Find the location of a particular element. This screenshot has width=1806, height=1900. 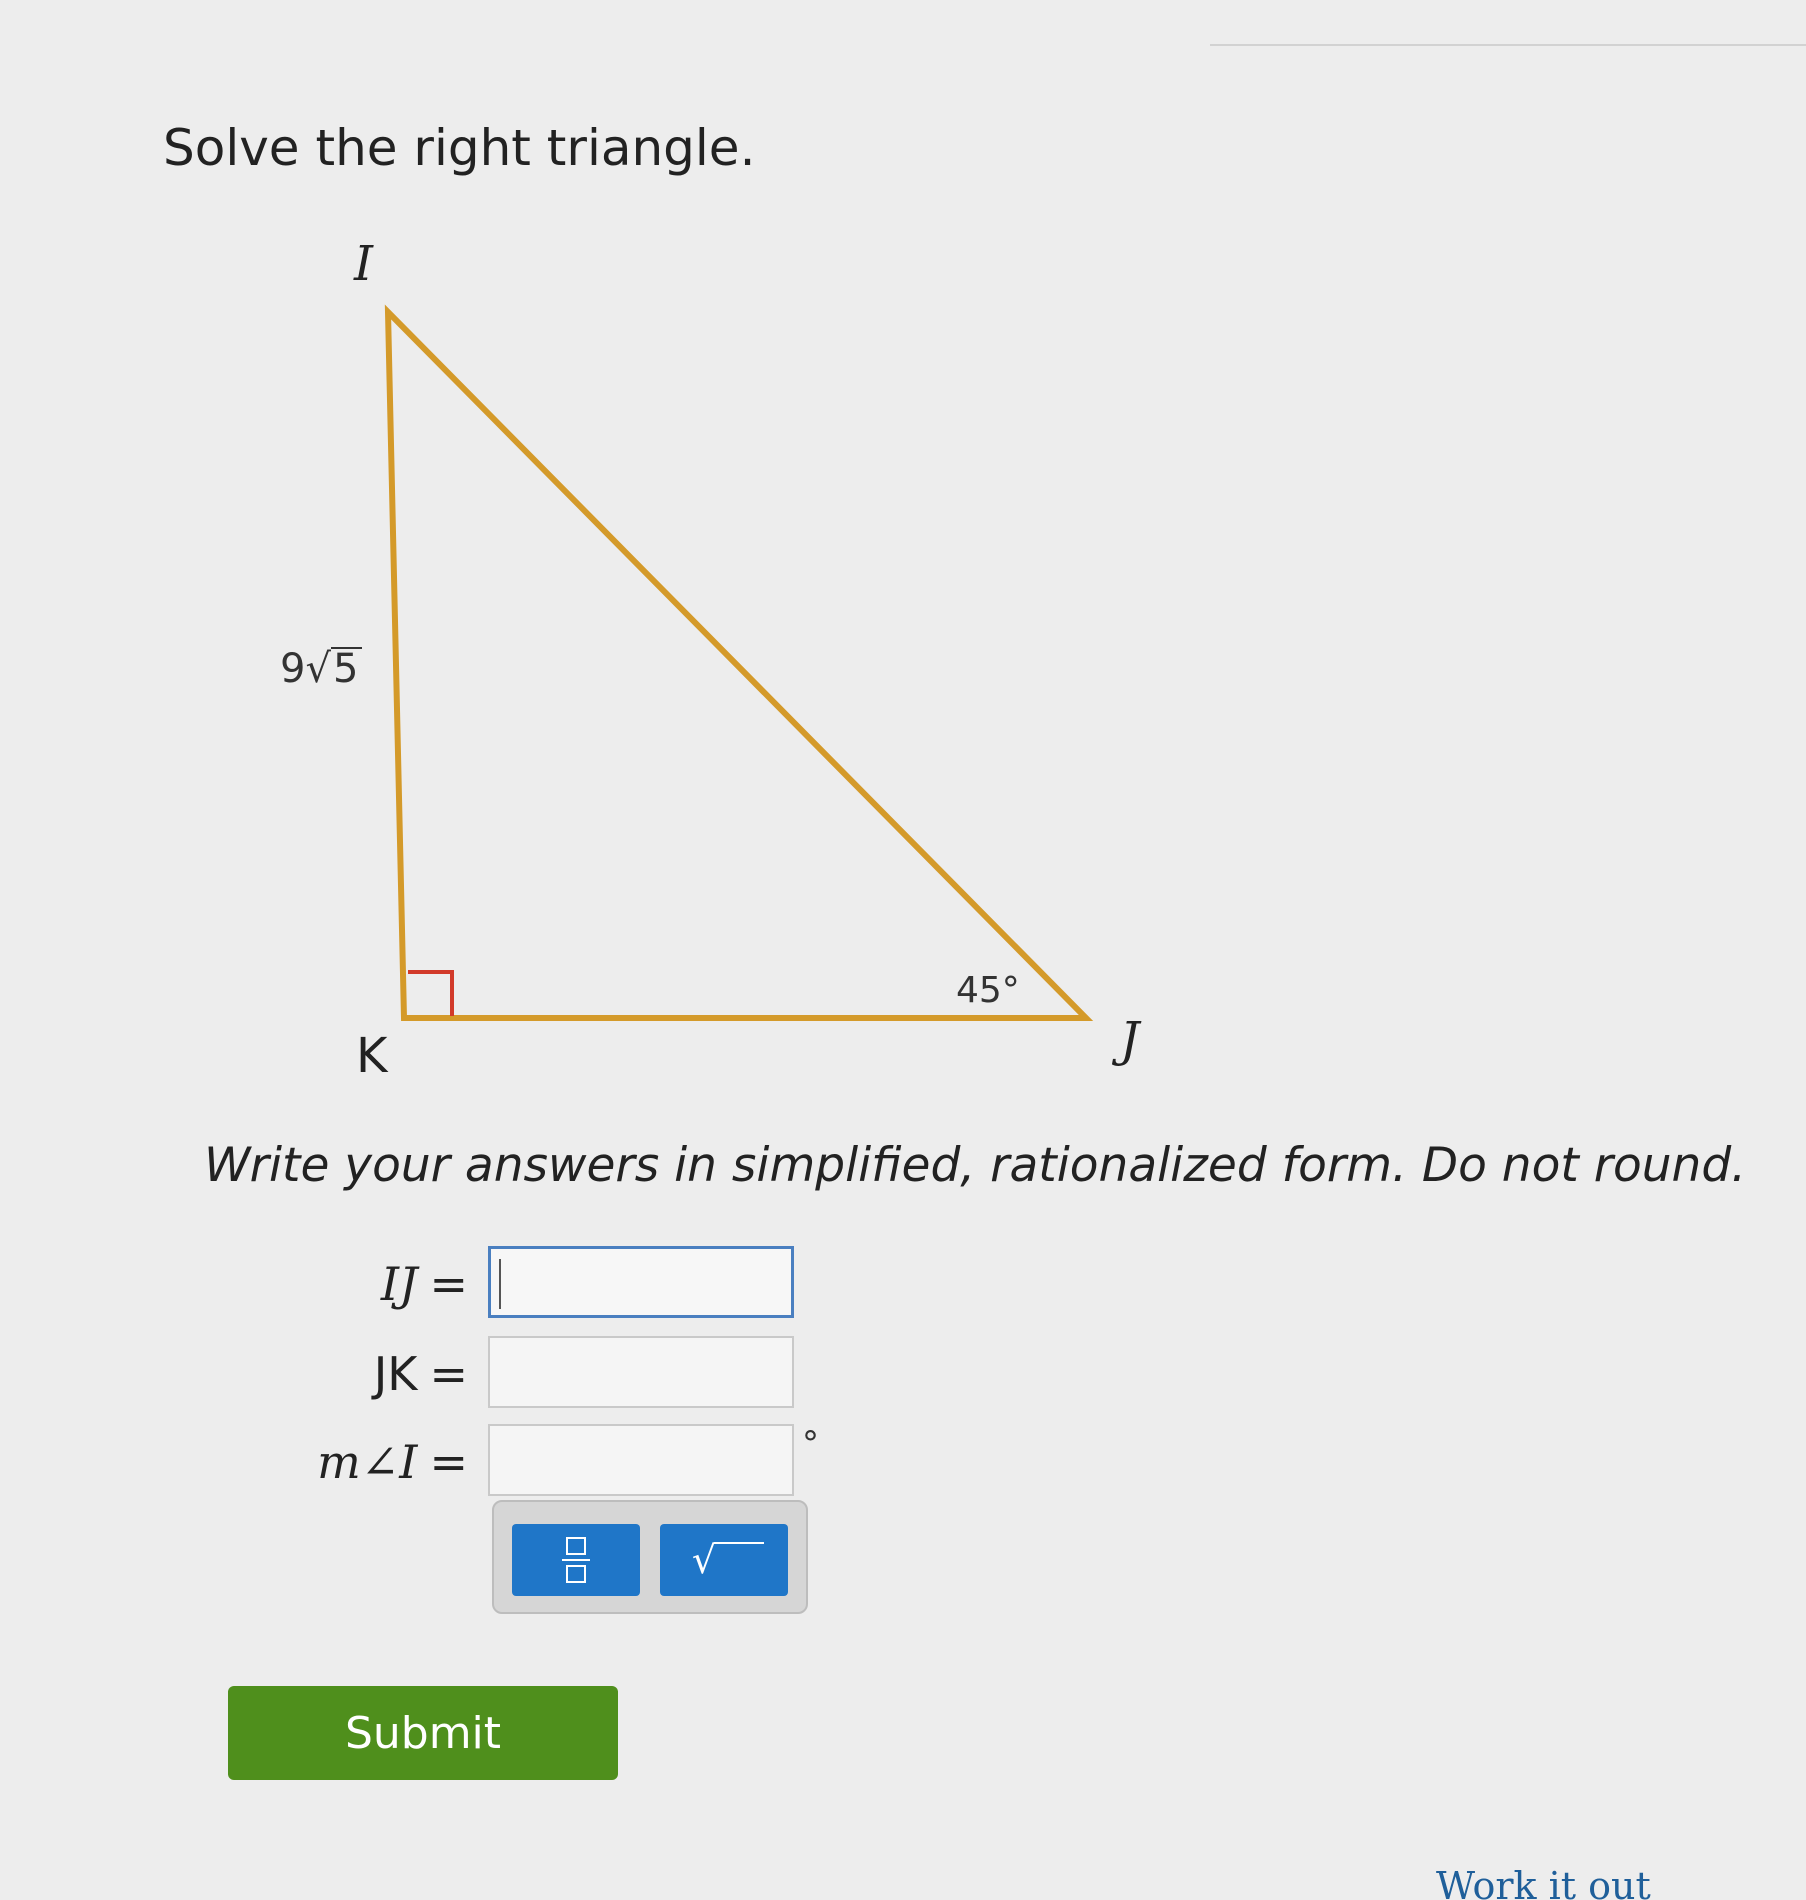

answer-label-angle-i: m∠I = is located at coordinates (357, 1462).